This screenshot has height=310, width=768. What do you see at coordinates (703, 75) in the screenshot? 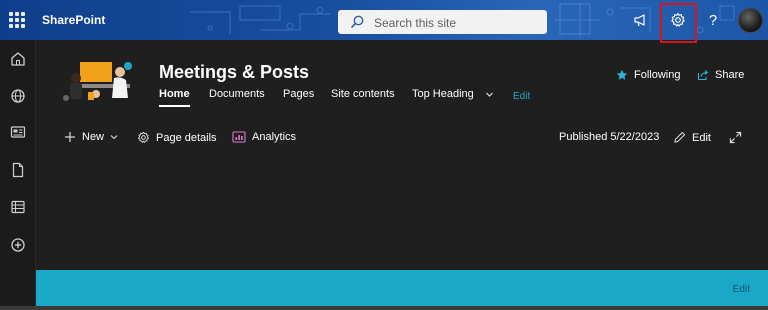
I see `share-icon` at bounding box center [703, 75].